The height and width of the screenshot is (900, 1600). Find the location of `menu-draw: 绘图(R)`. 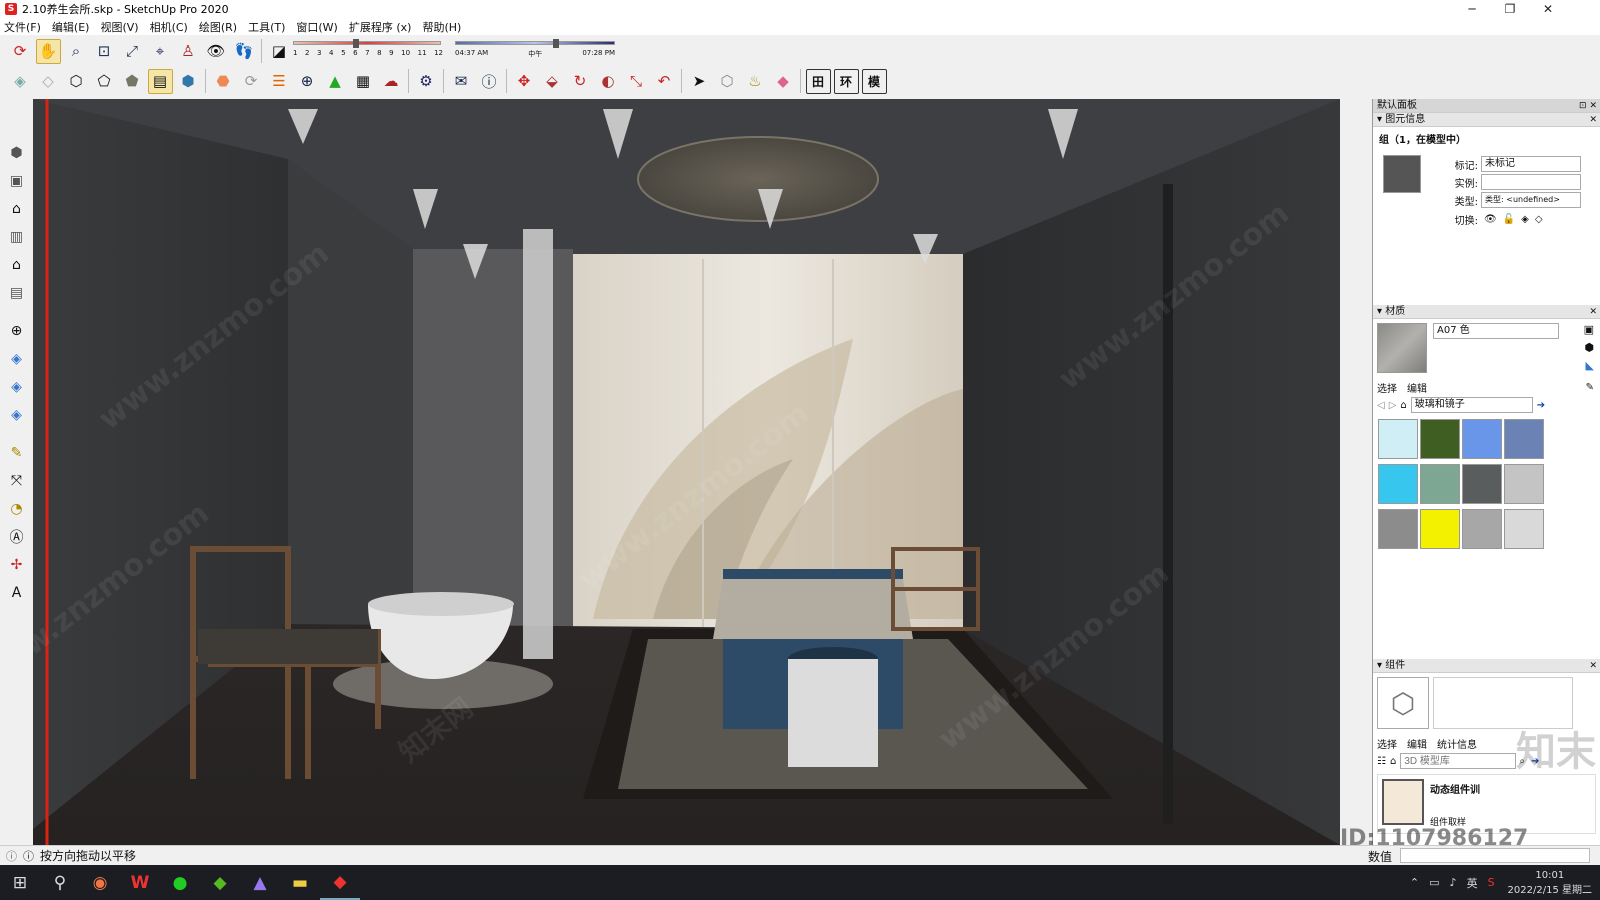

menu-draw: 绘图(R) is located at coordinates (218, 27).